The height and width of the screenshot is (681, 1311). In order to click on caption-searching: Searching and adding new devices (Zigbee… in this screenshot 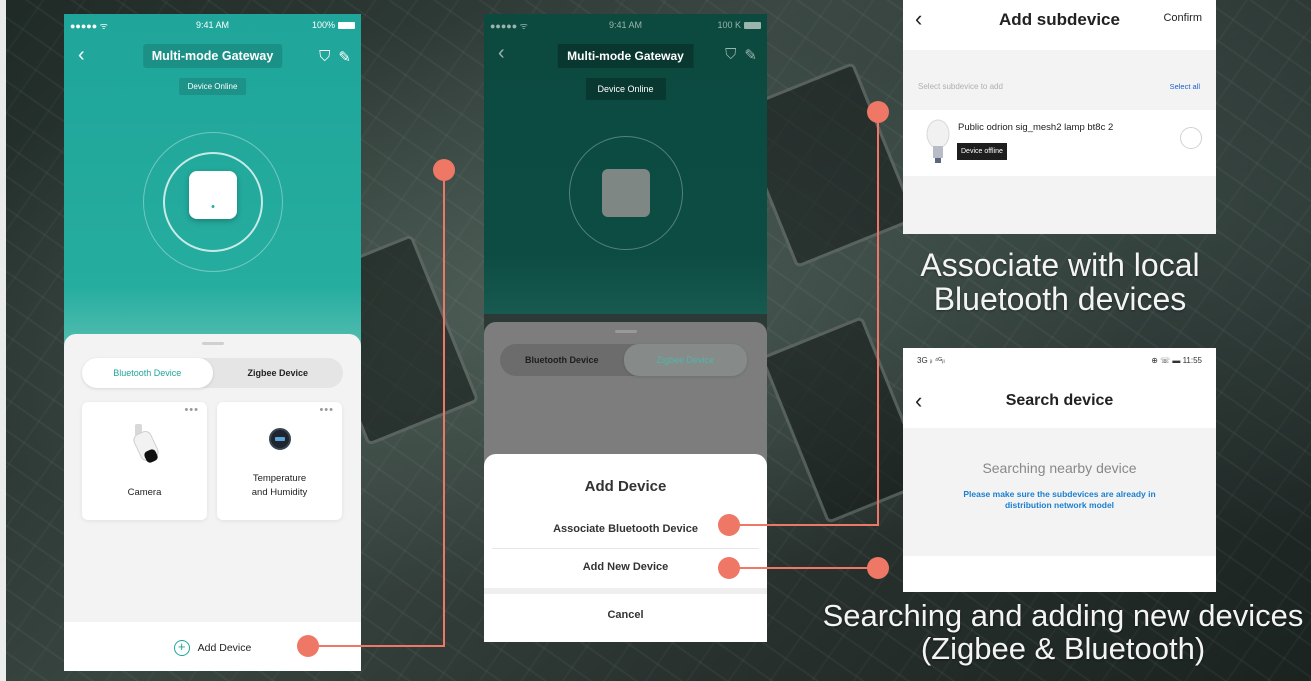, I will do `click(1063, 632)`.